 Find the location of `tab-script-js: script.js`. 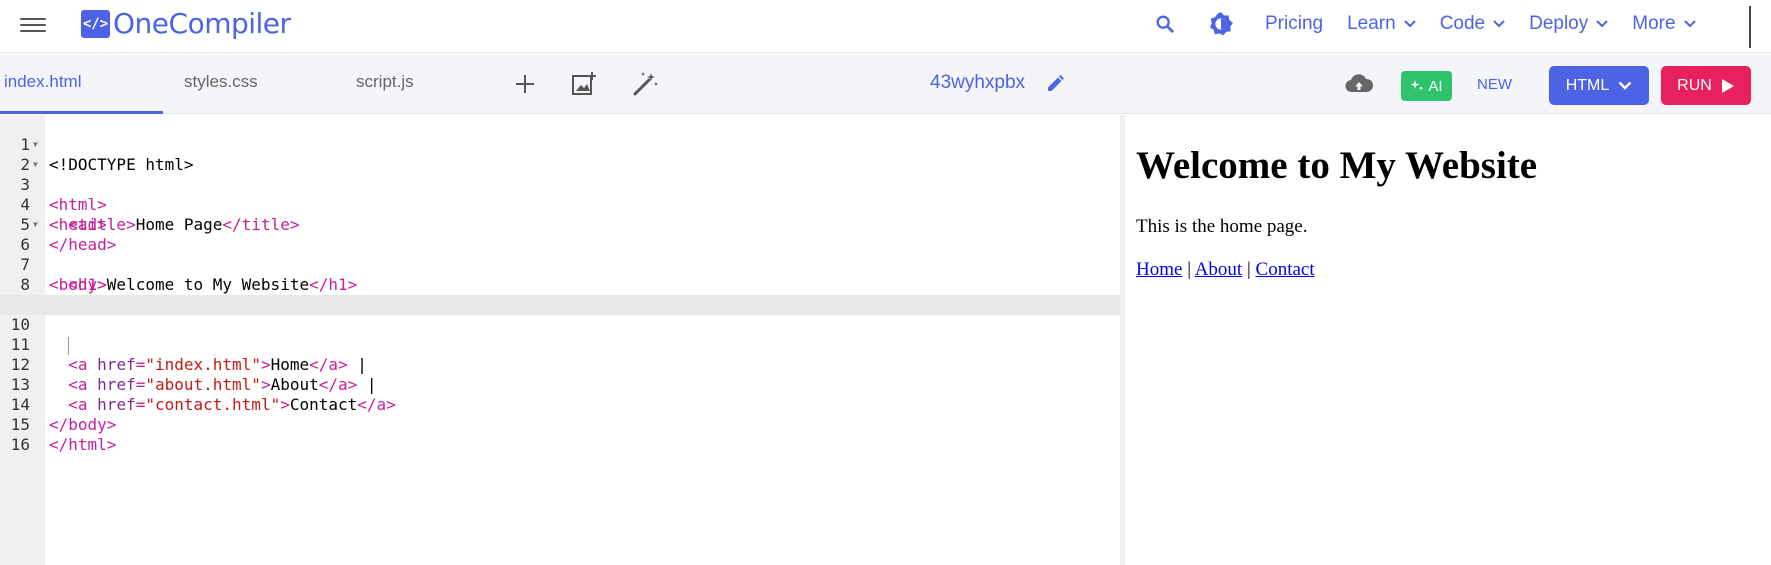

tab-script-js: script.js is located at coordinates (385, 82).